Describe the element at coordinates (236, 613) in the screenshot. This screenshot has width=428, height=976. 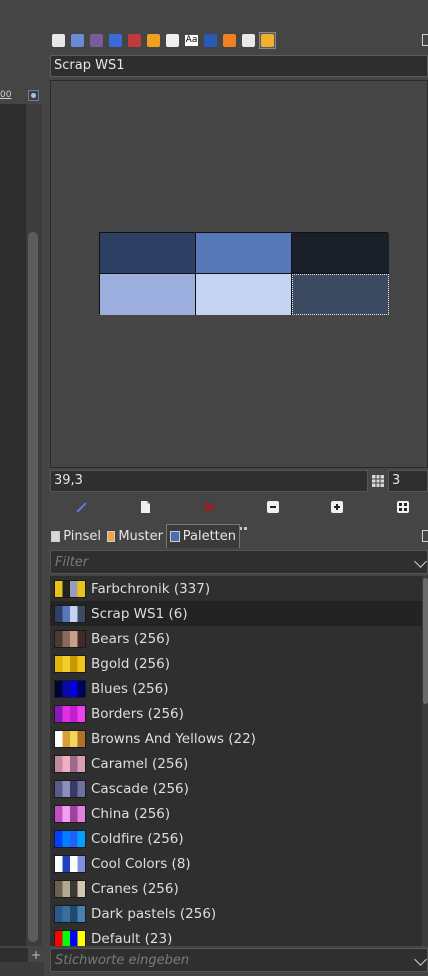
I see `palette-list-item: Scrap WS1 (6)` at that location.